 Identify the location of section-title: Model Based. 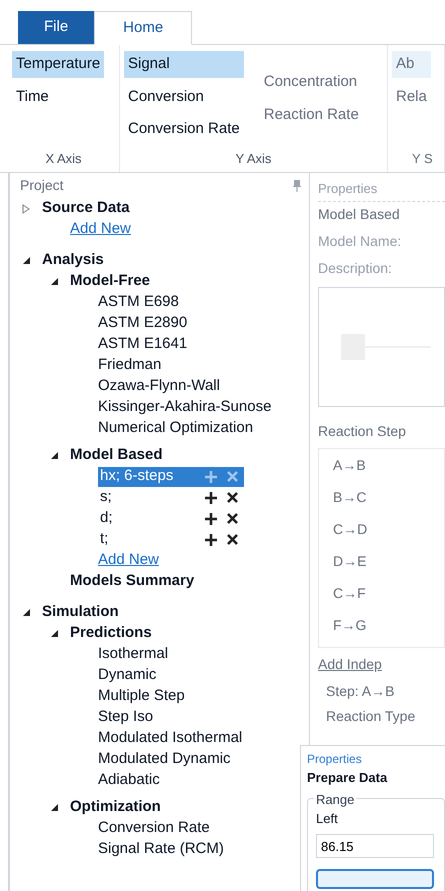
(359, 214).